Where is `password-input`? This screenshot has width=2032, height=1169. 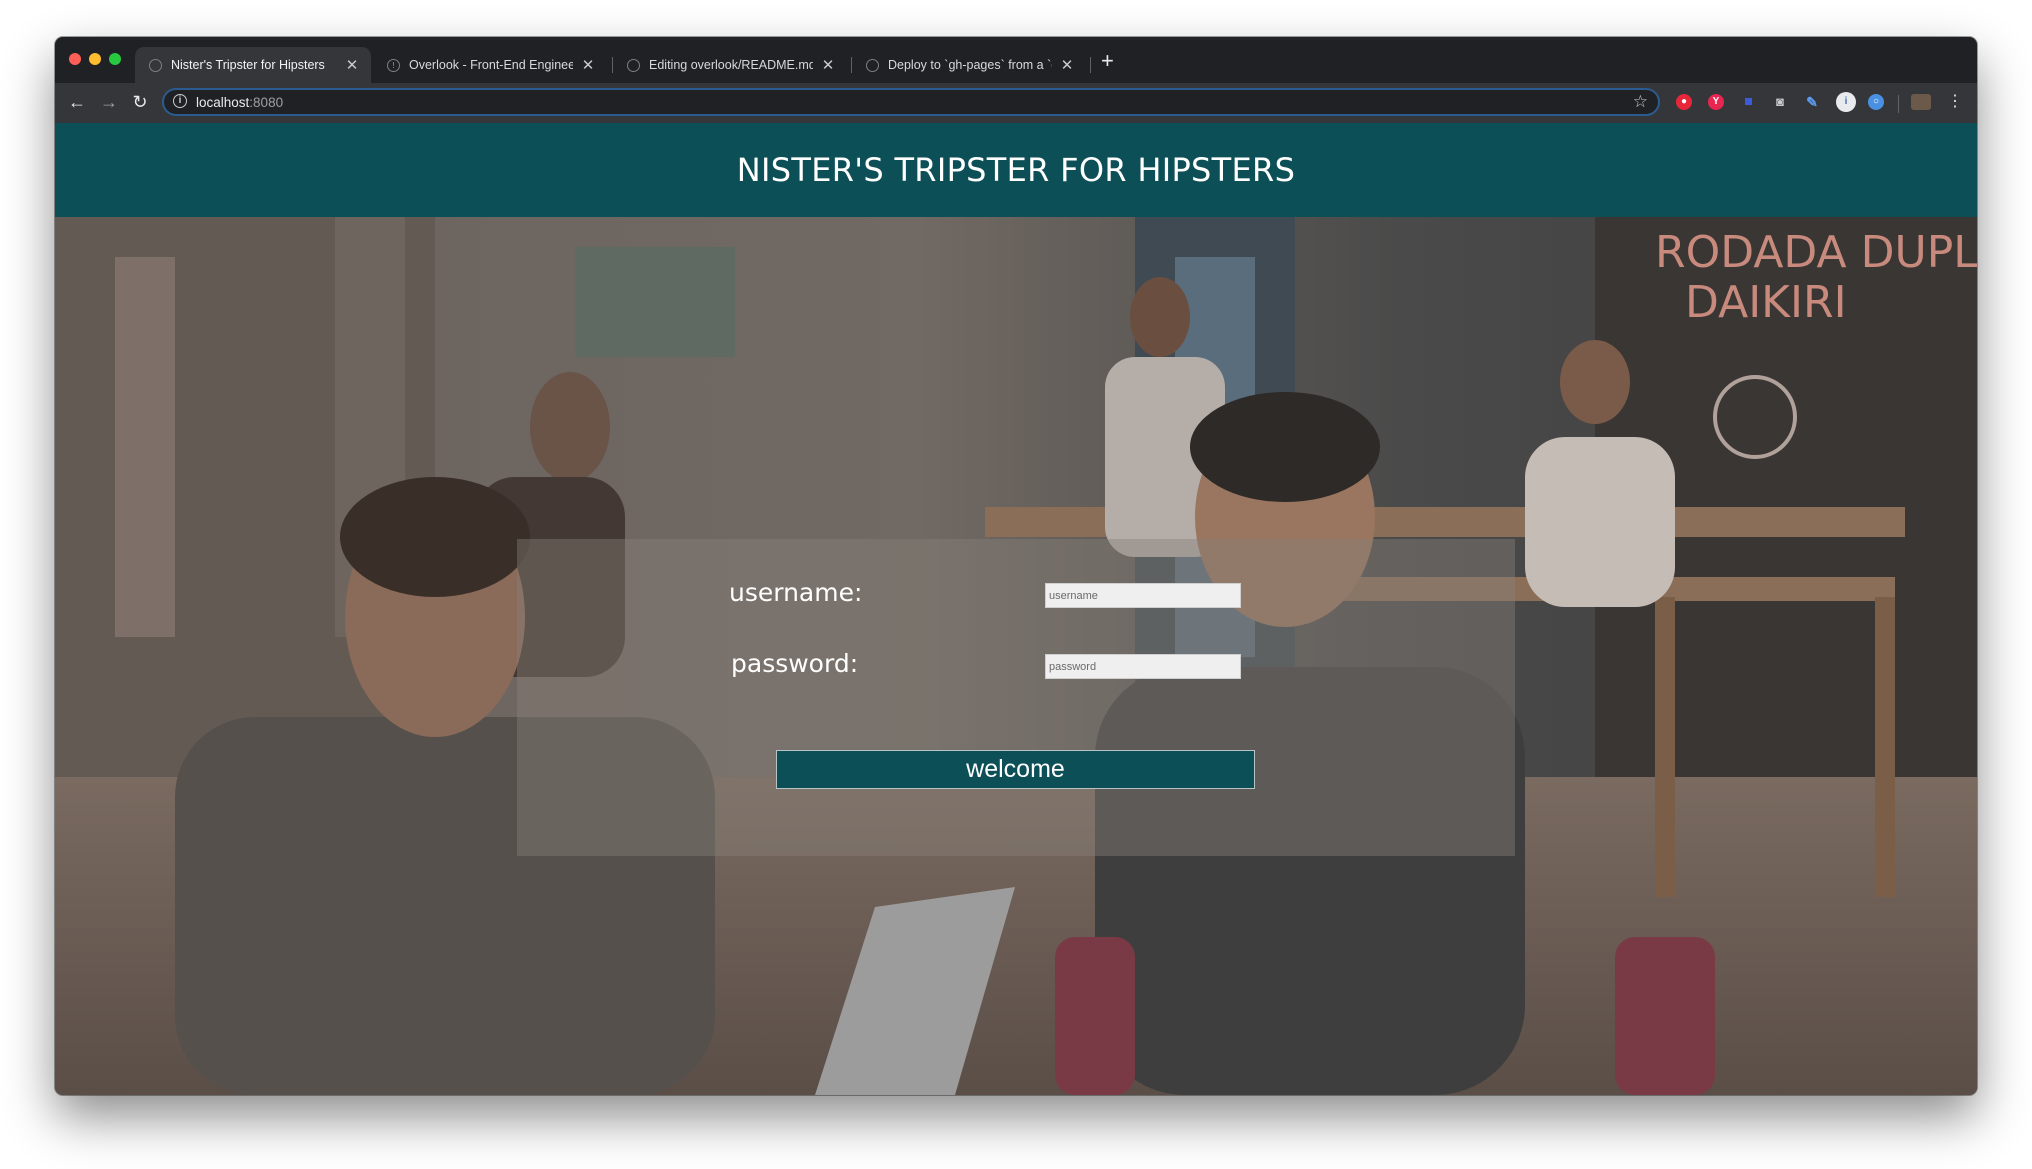 password-input is located at coordinates (1143, 666).